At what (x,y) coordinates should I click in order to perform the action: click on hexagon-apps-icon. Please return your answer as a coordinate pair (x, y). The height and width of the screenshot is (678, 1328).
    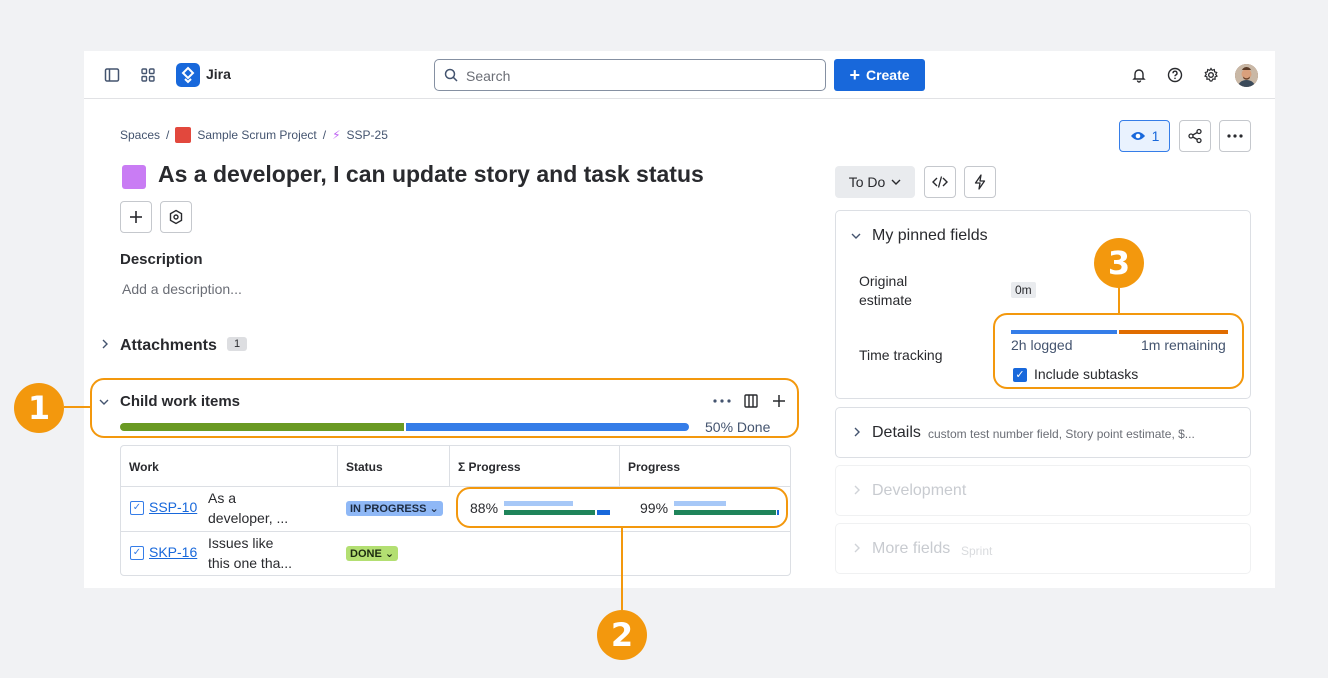
    Looking at the image, I should click on (176, 217).